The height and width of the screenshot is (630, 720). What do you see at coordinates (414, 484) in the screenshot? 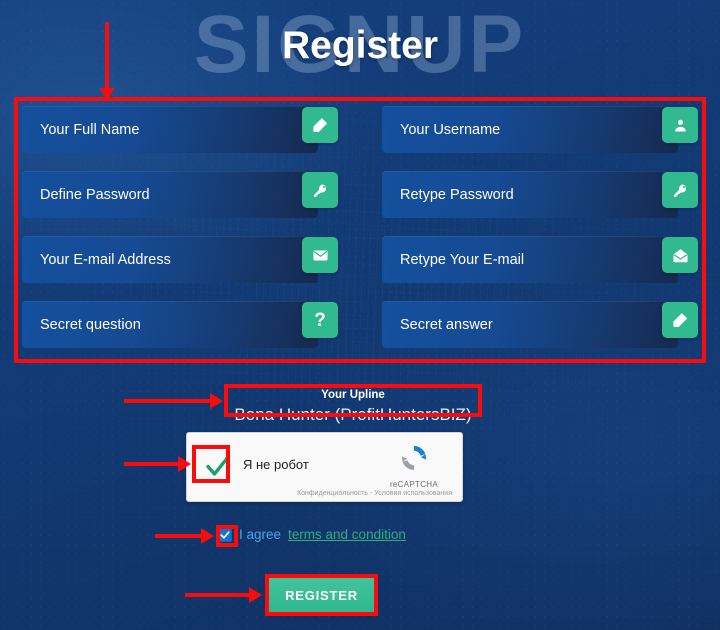
I see `recaptcha-brand-name: reCAPTCHA` at bounding box center [414, 484].